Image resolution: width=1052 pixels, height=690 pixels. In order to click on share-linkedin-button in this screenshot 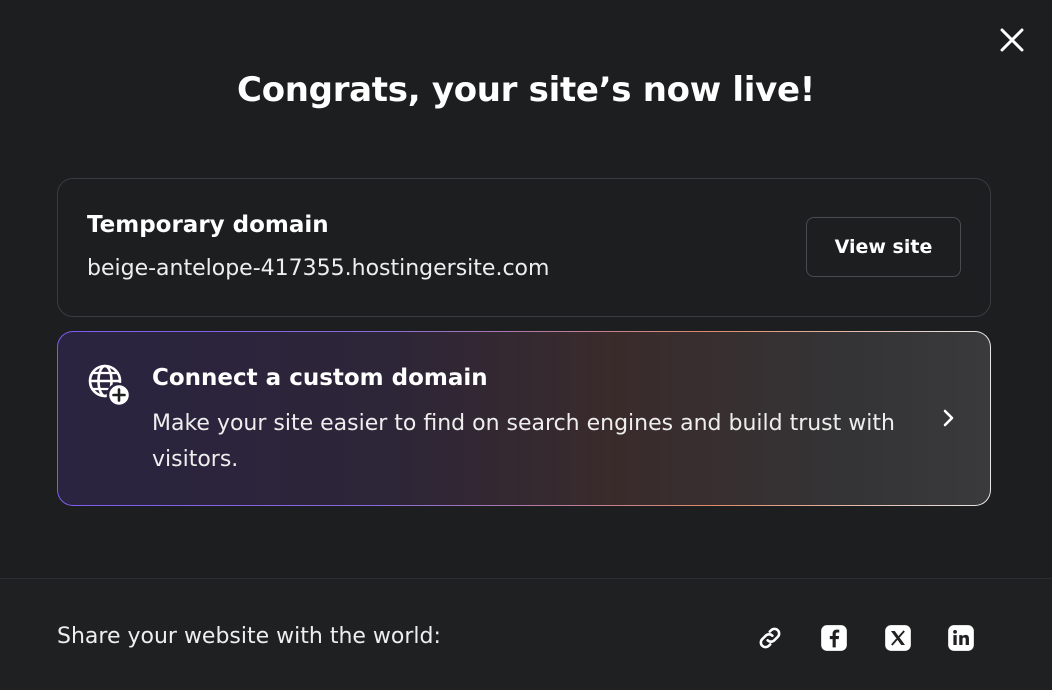, I will do `click(961, 638)`.